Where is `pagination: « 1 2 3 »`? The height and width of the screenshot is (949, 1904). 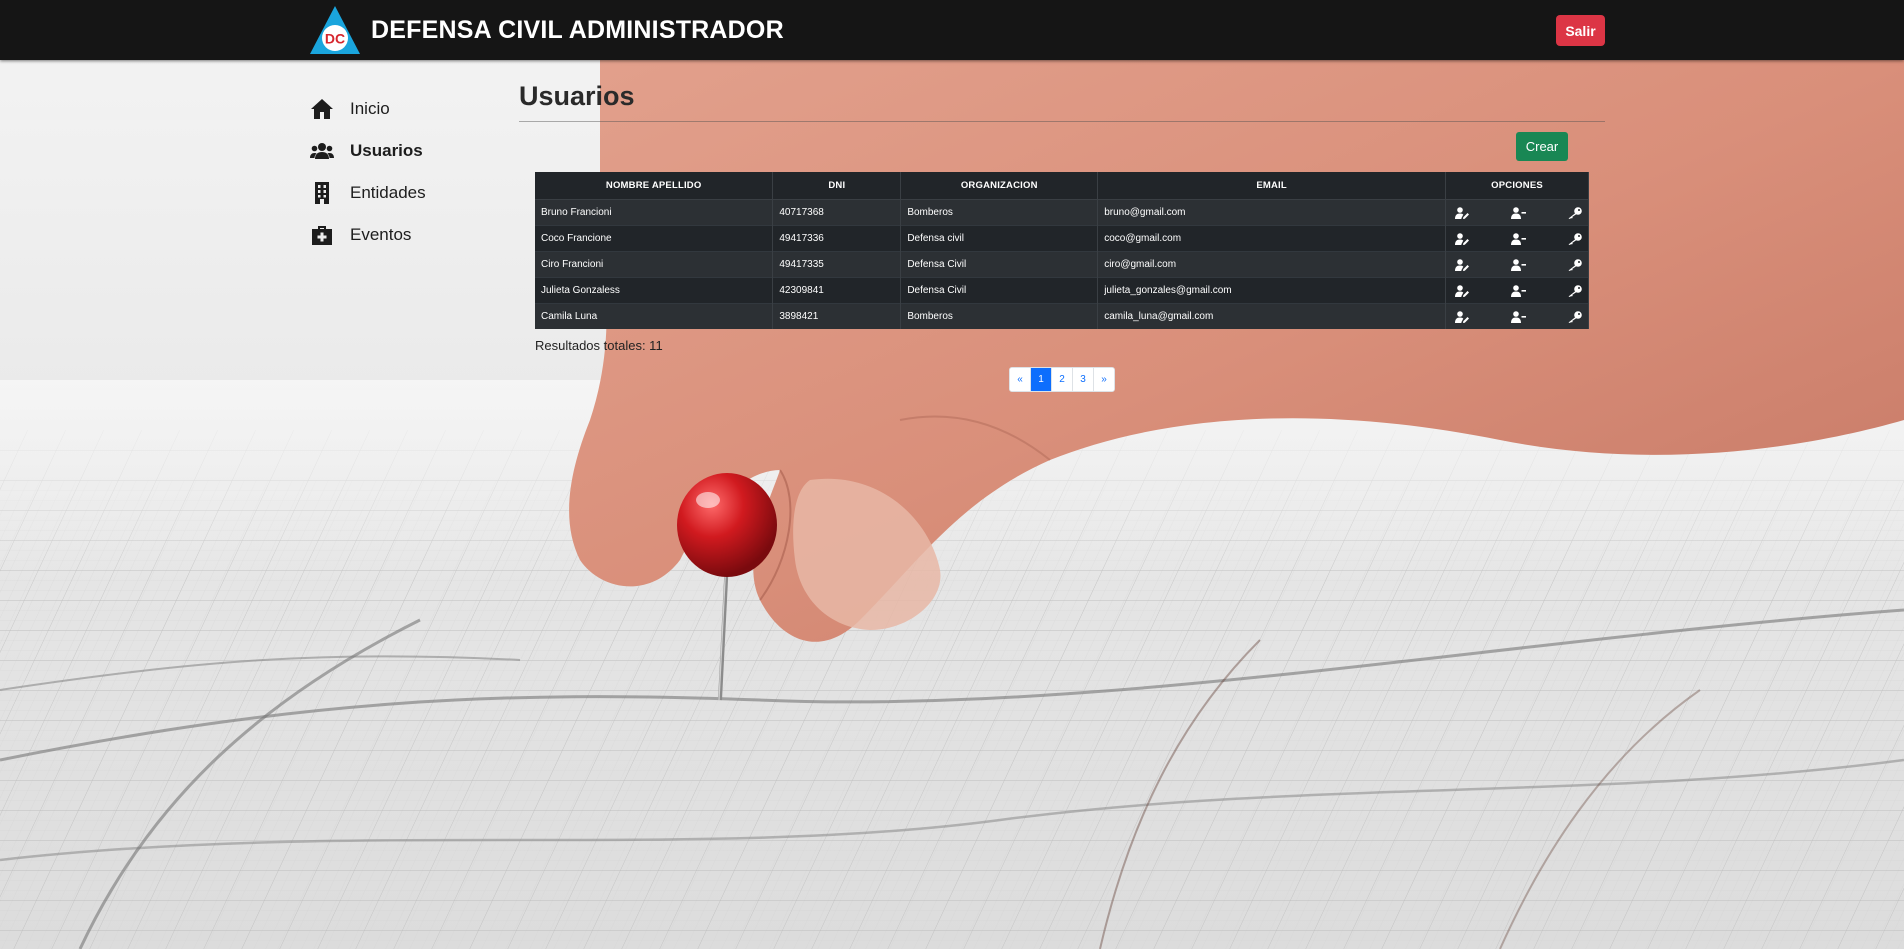
pagination: « 1 2 3 » is located at coordinates (1062, 379).